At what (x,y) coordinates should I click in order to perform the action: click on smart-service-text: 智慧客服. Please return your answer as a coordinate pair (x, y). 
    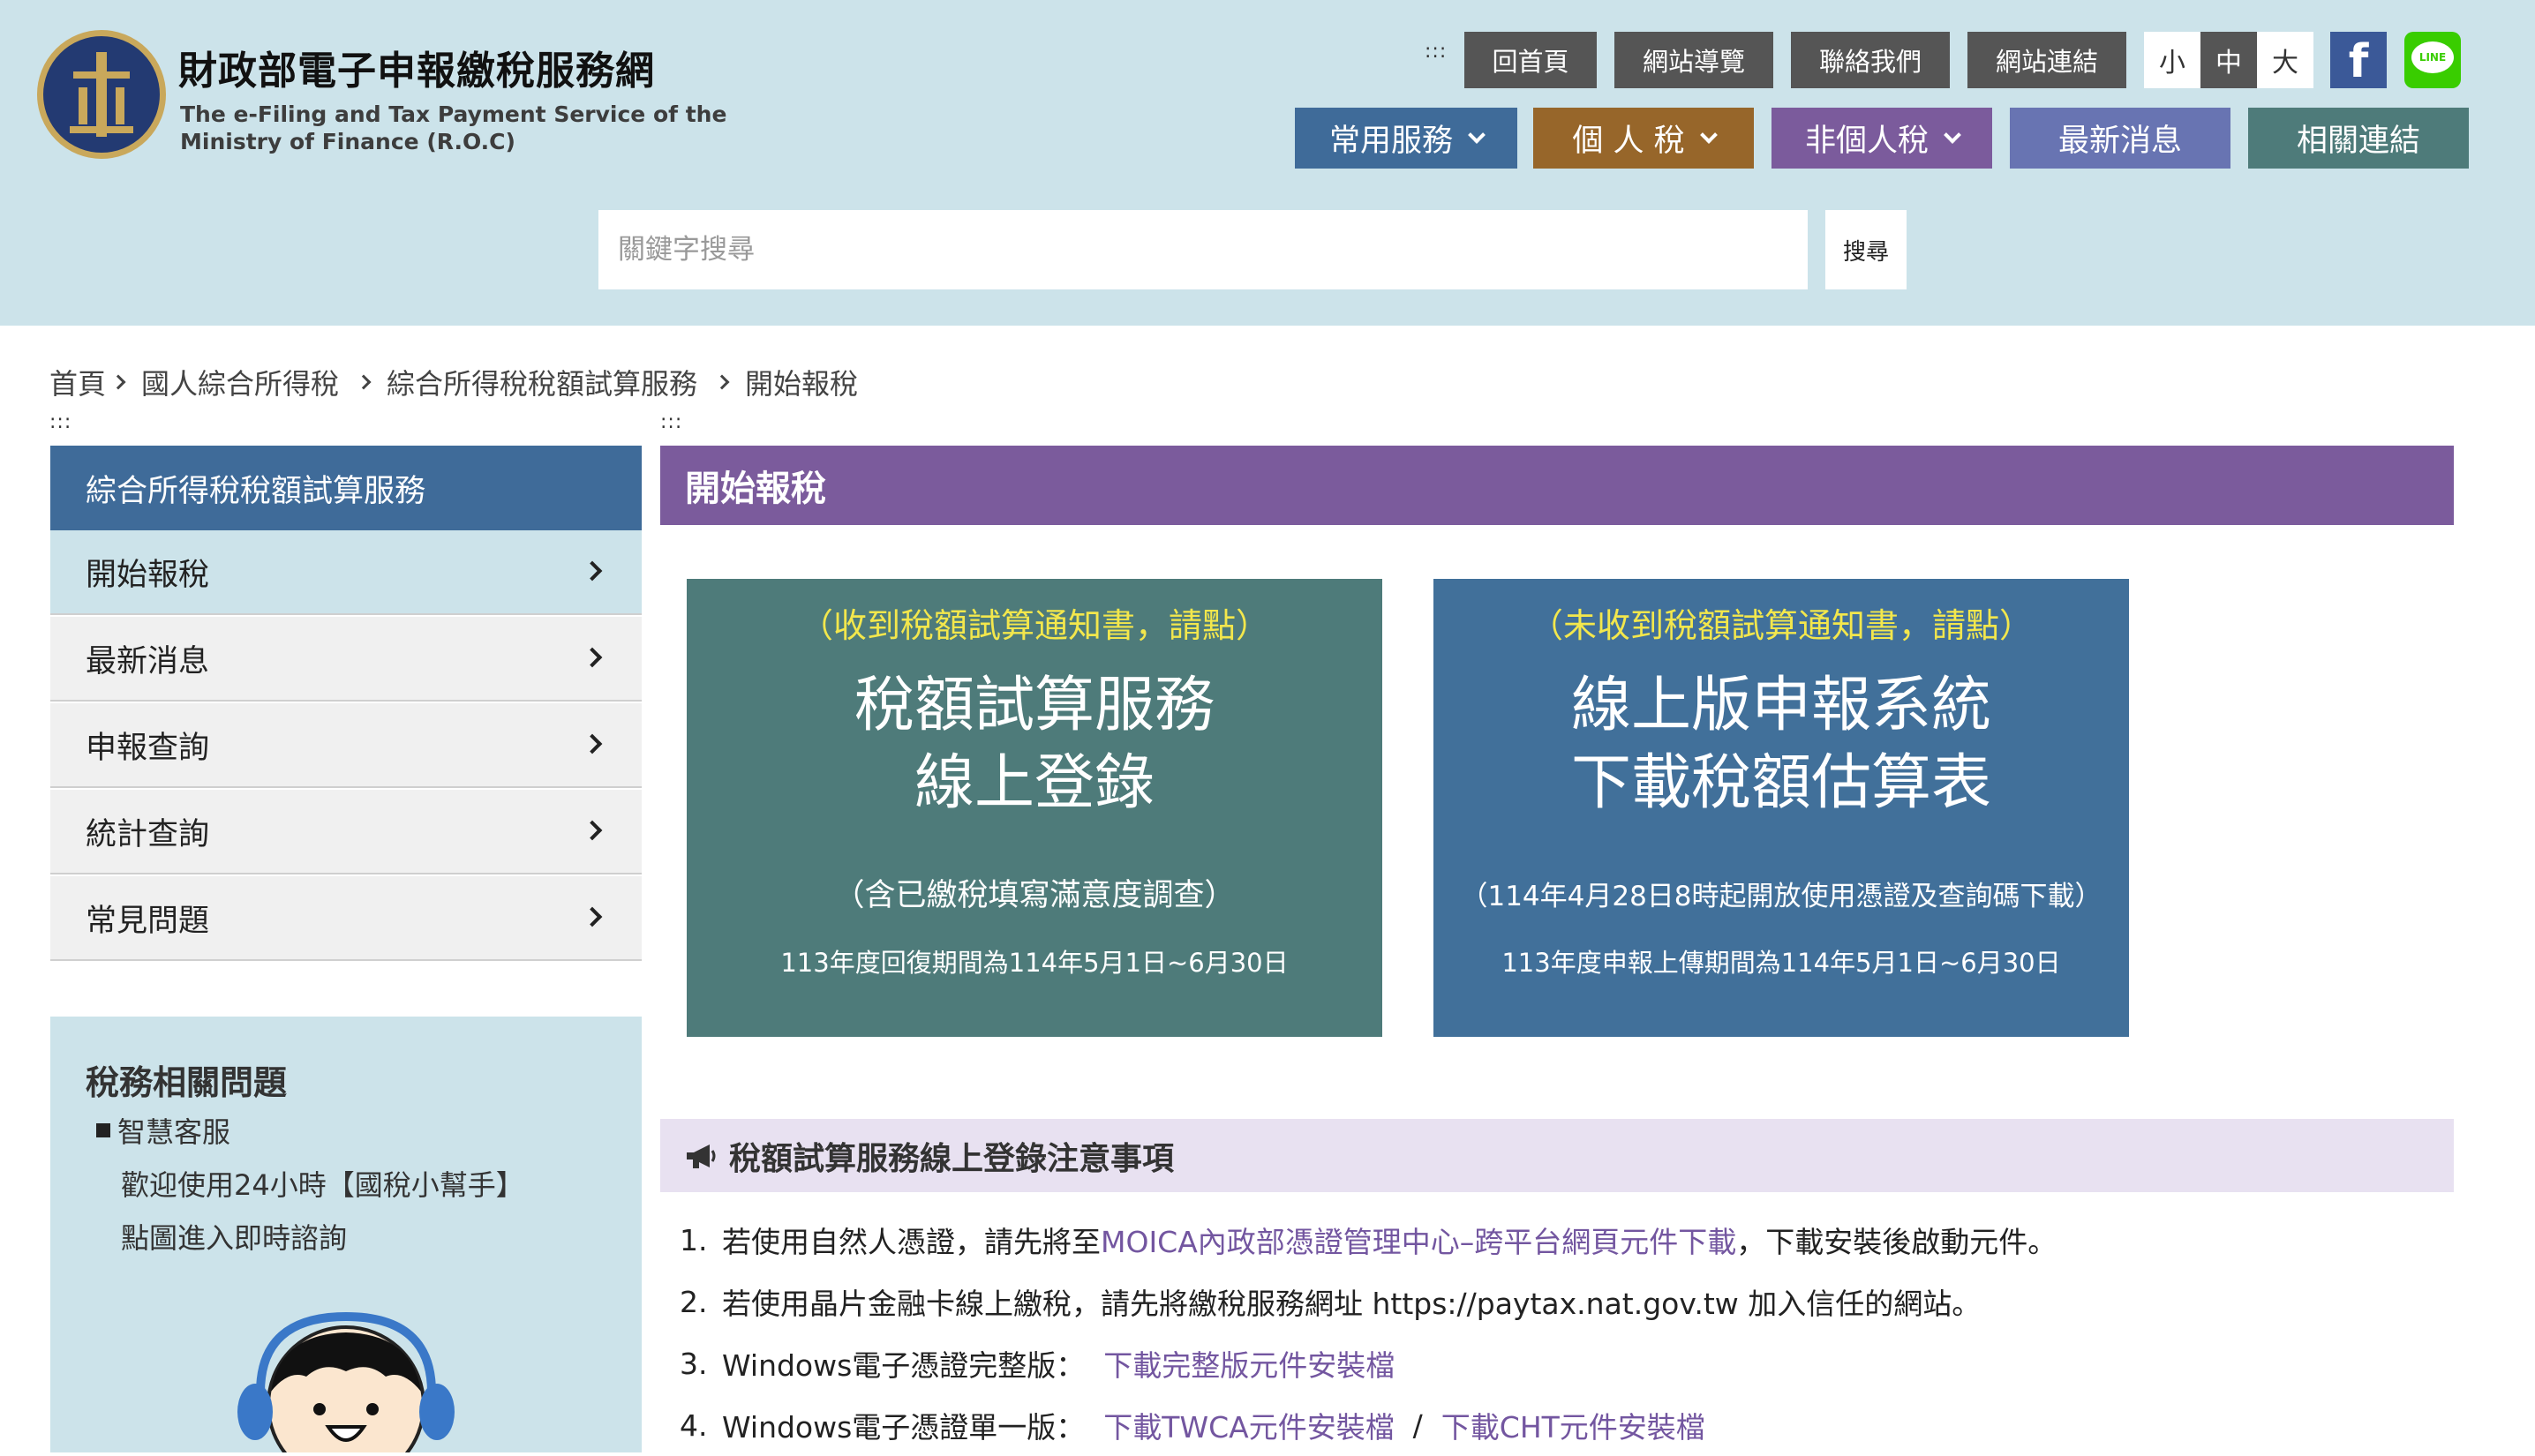
    Looking at the image, I should click on (174, 1132).